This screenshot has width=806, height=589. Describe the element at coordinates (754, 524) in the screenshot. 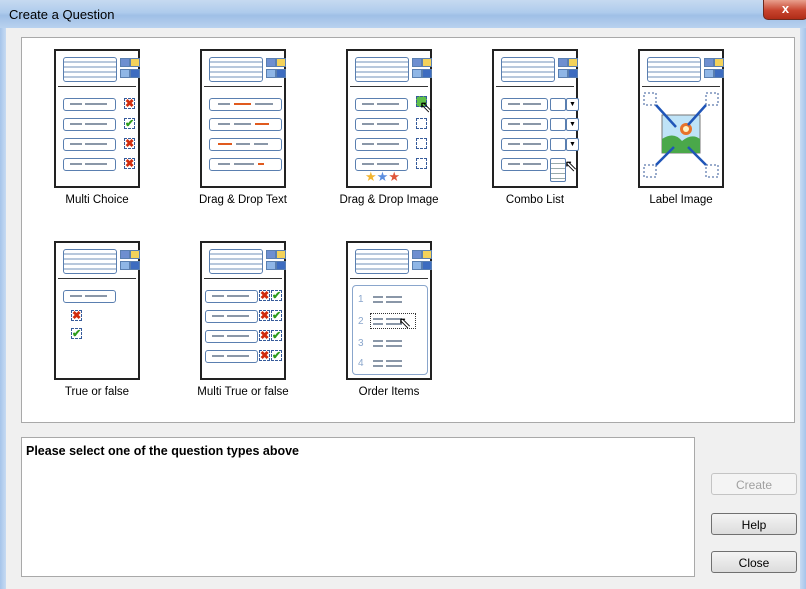

I see `help-button: Help` at that location.